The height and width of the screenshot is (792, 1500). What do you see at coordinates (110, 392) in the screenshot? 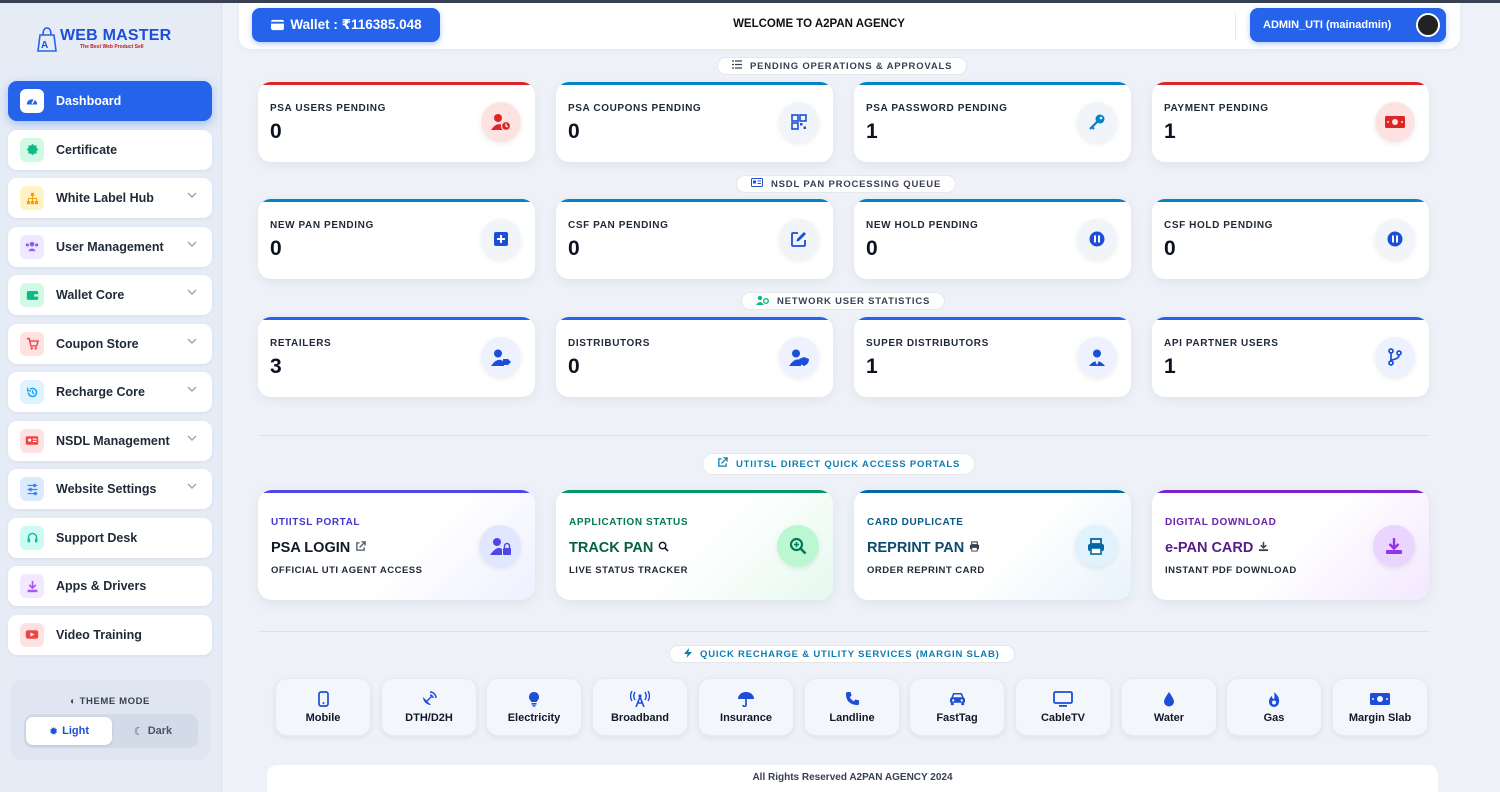
I see `sidebar-item-recharge-core: Recharge Core` at bounding box center [110, 392].